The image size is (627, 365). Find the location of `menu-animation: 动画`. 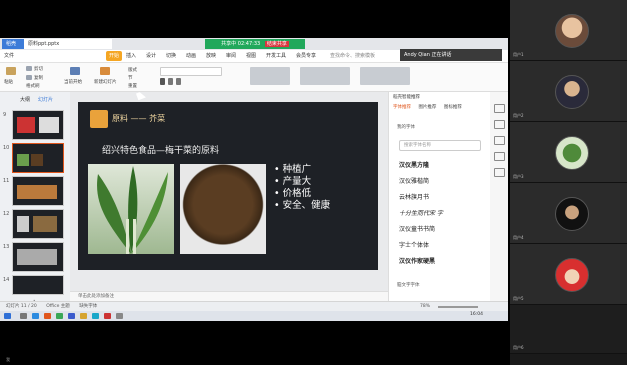

menu-animation: 动画 is located at coordinates (191, 56).